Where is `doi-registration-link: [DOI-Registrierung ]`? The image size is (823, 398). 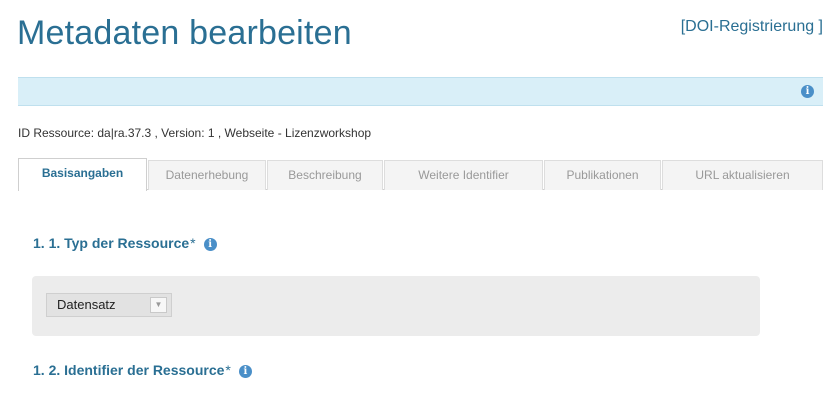 doi-registration-link: [DOI-Registrierung ] is located at coordinates (752, 27).